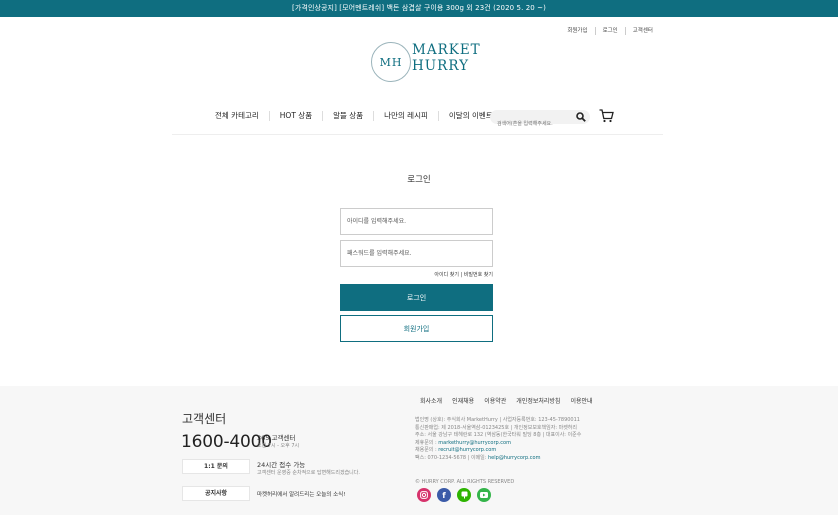 Image resolution: width=838 pixels, height=515 pixels. I want to click on customer-center-link: 고객센터, so click(642, 31).